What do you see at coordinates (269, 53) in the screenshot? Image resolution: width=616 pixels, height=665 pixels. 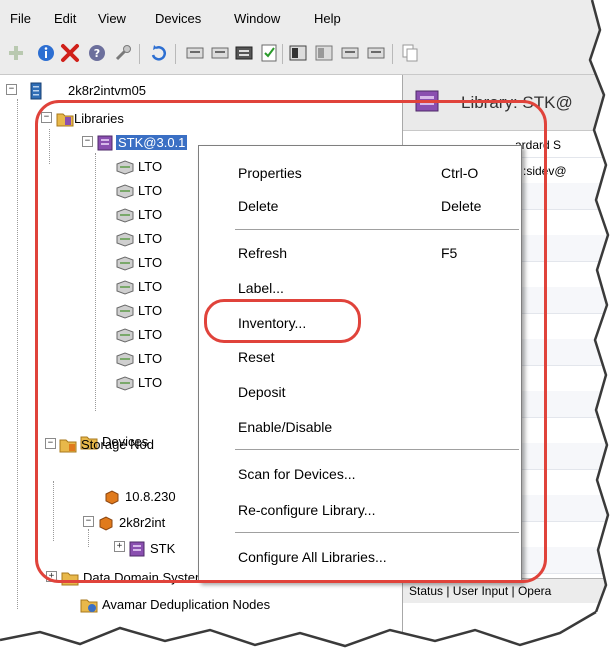 I see `checklist-icon` at bounding box center [269, 53].